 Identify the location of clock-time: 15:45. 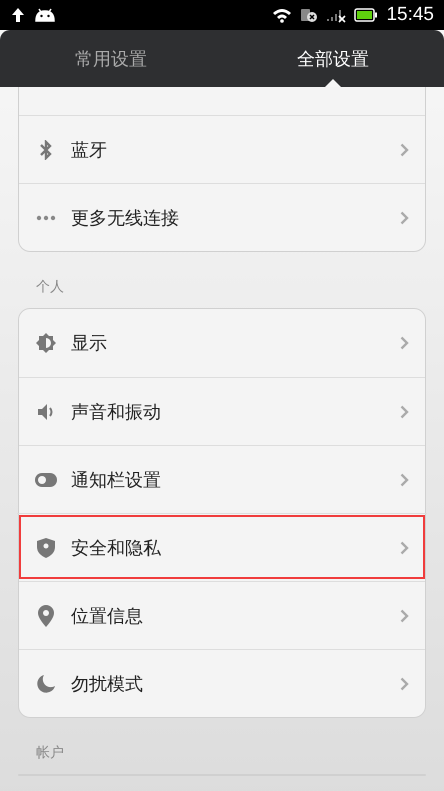
(410, 15).